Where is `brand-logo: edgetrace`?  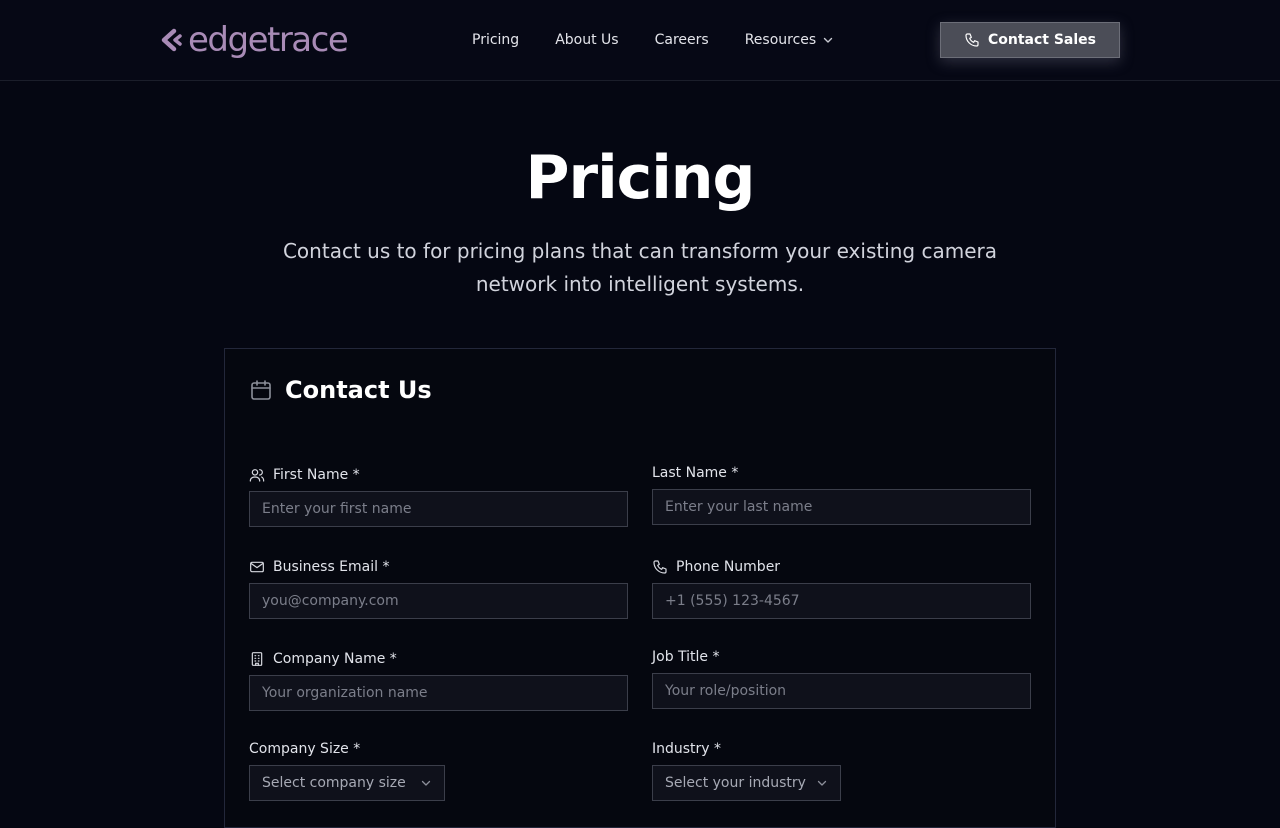 brand-logo: edgetrace is located at coordinates (254, 40).